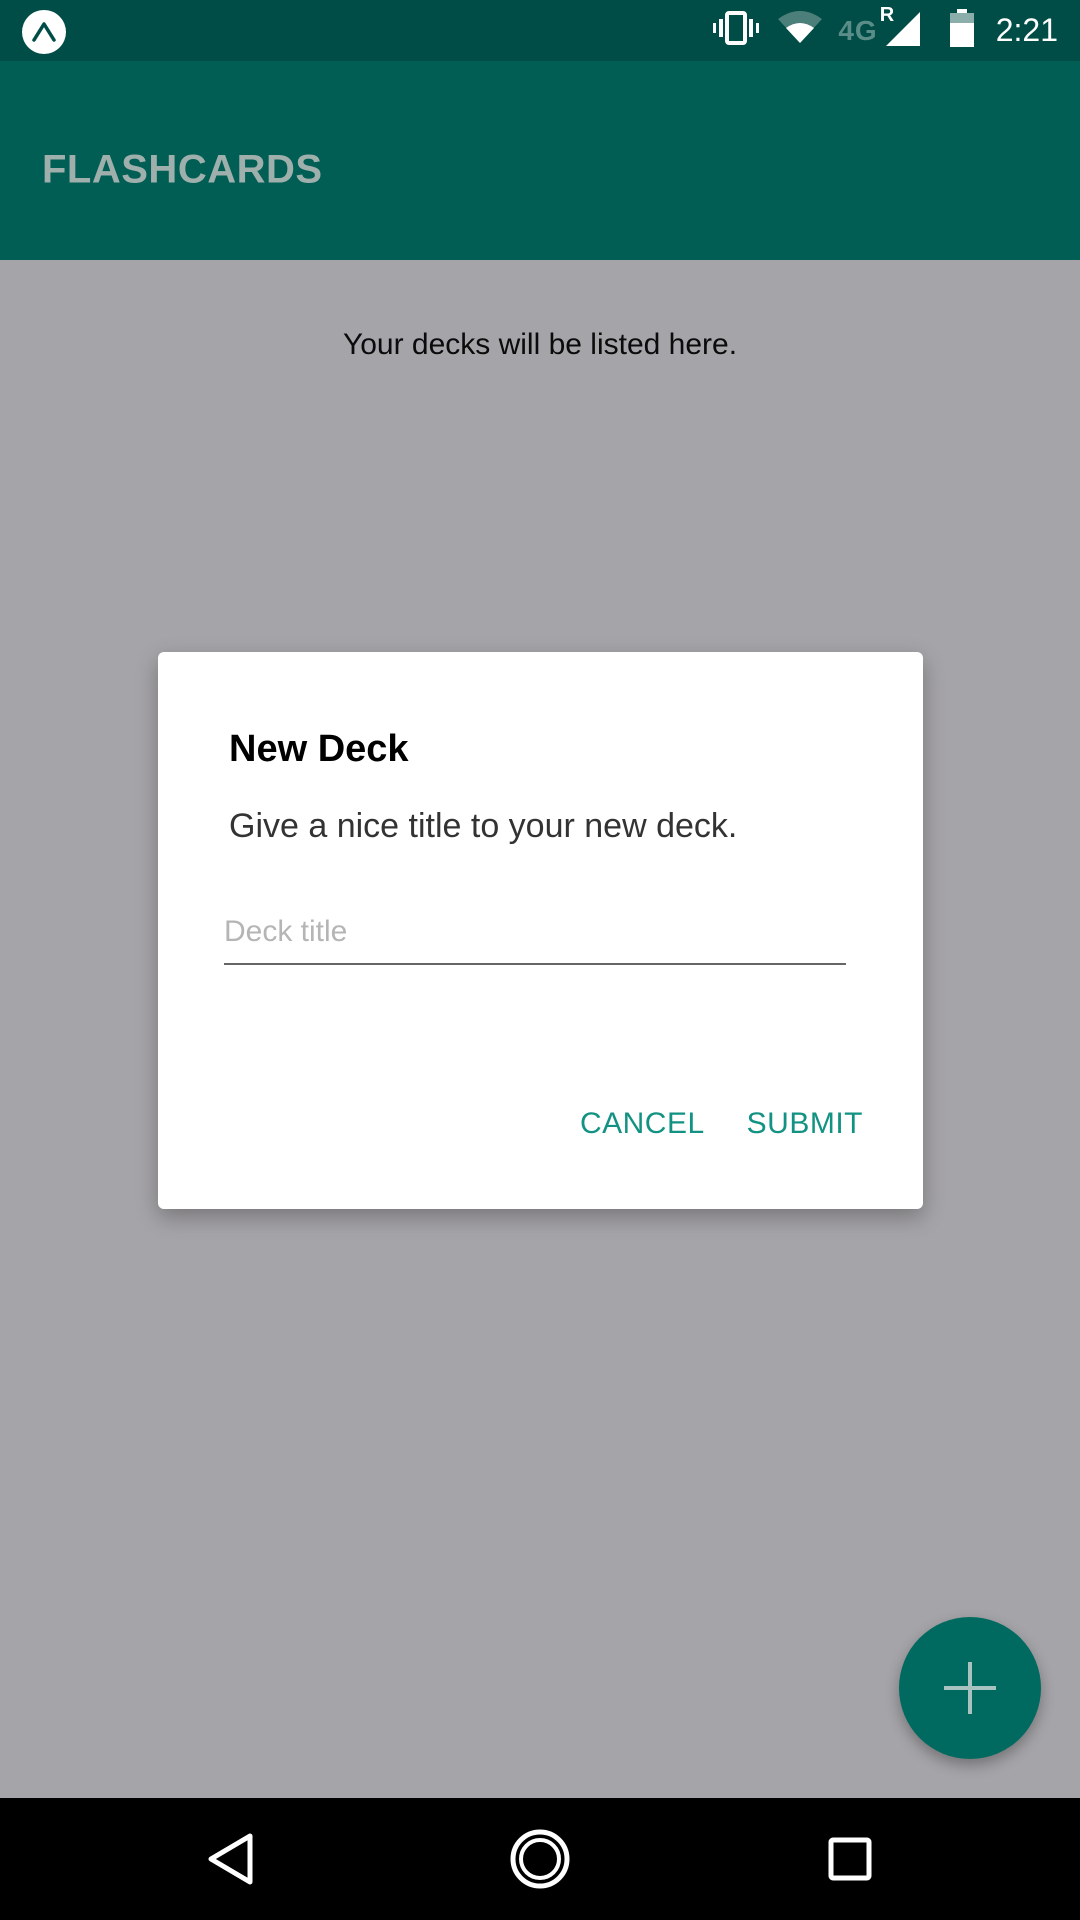  I want to click on app-bar: FLASHCARDS, so click(540, 160).